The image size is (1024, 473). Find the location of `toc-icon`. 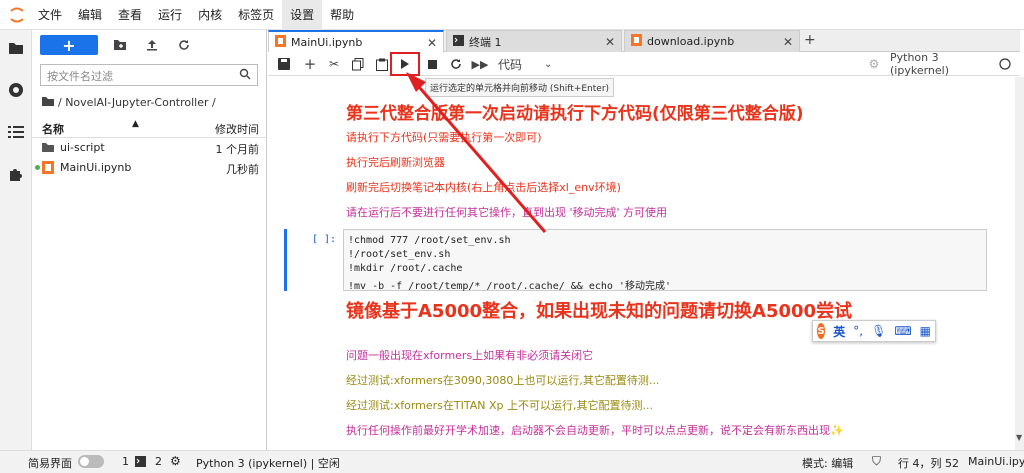

toc-icon is located at coordinates (16, 132).